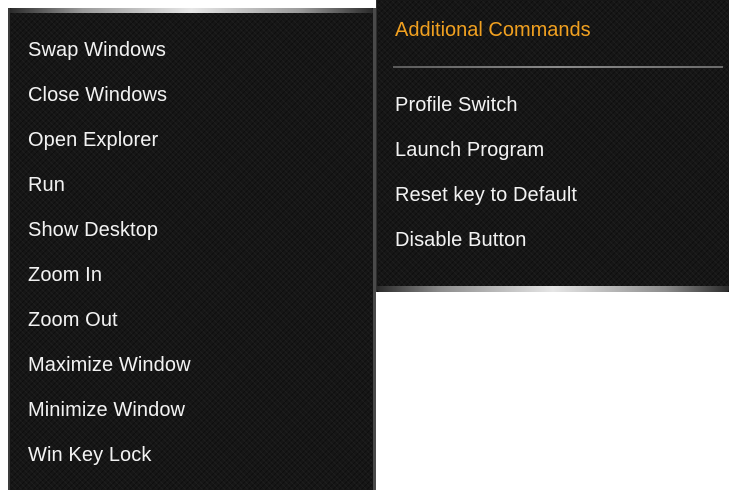 This screenshot has height=490, width=729. What do you see at coordinates (191, 10) in the screenshot?
I see `menu-top-edge` at bounding box center [191, 10].